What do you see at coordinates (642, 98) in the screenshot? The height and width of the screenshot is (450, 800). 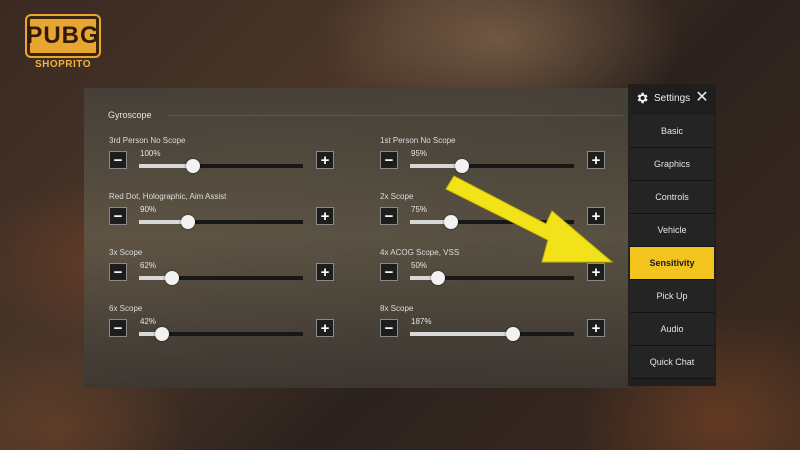 I see `gear-icon` at bounding box center [642, 98].